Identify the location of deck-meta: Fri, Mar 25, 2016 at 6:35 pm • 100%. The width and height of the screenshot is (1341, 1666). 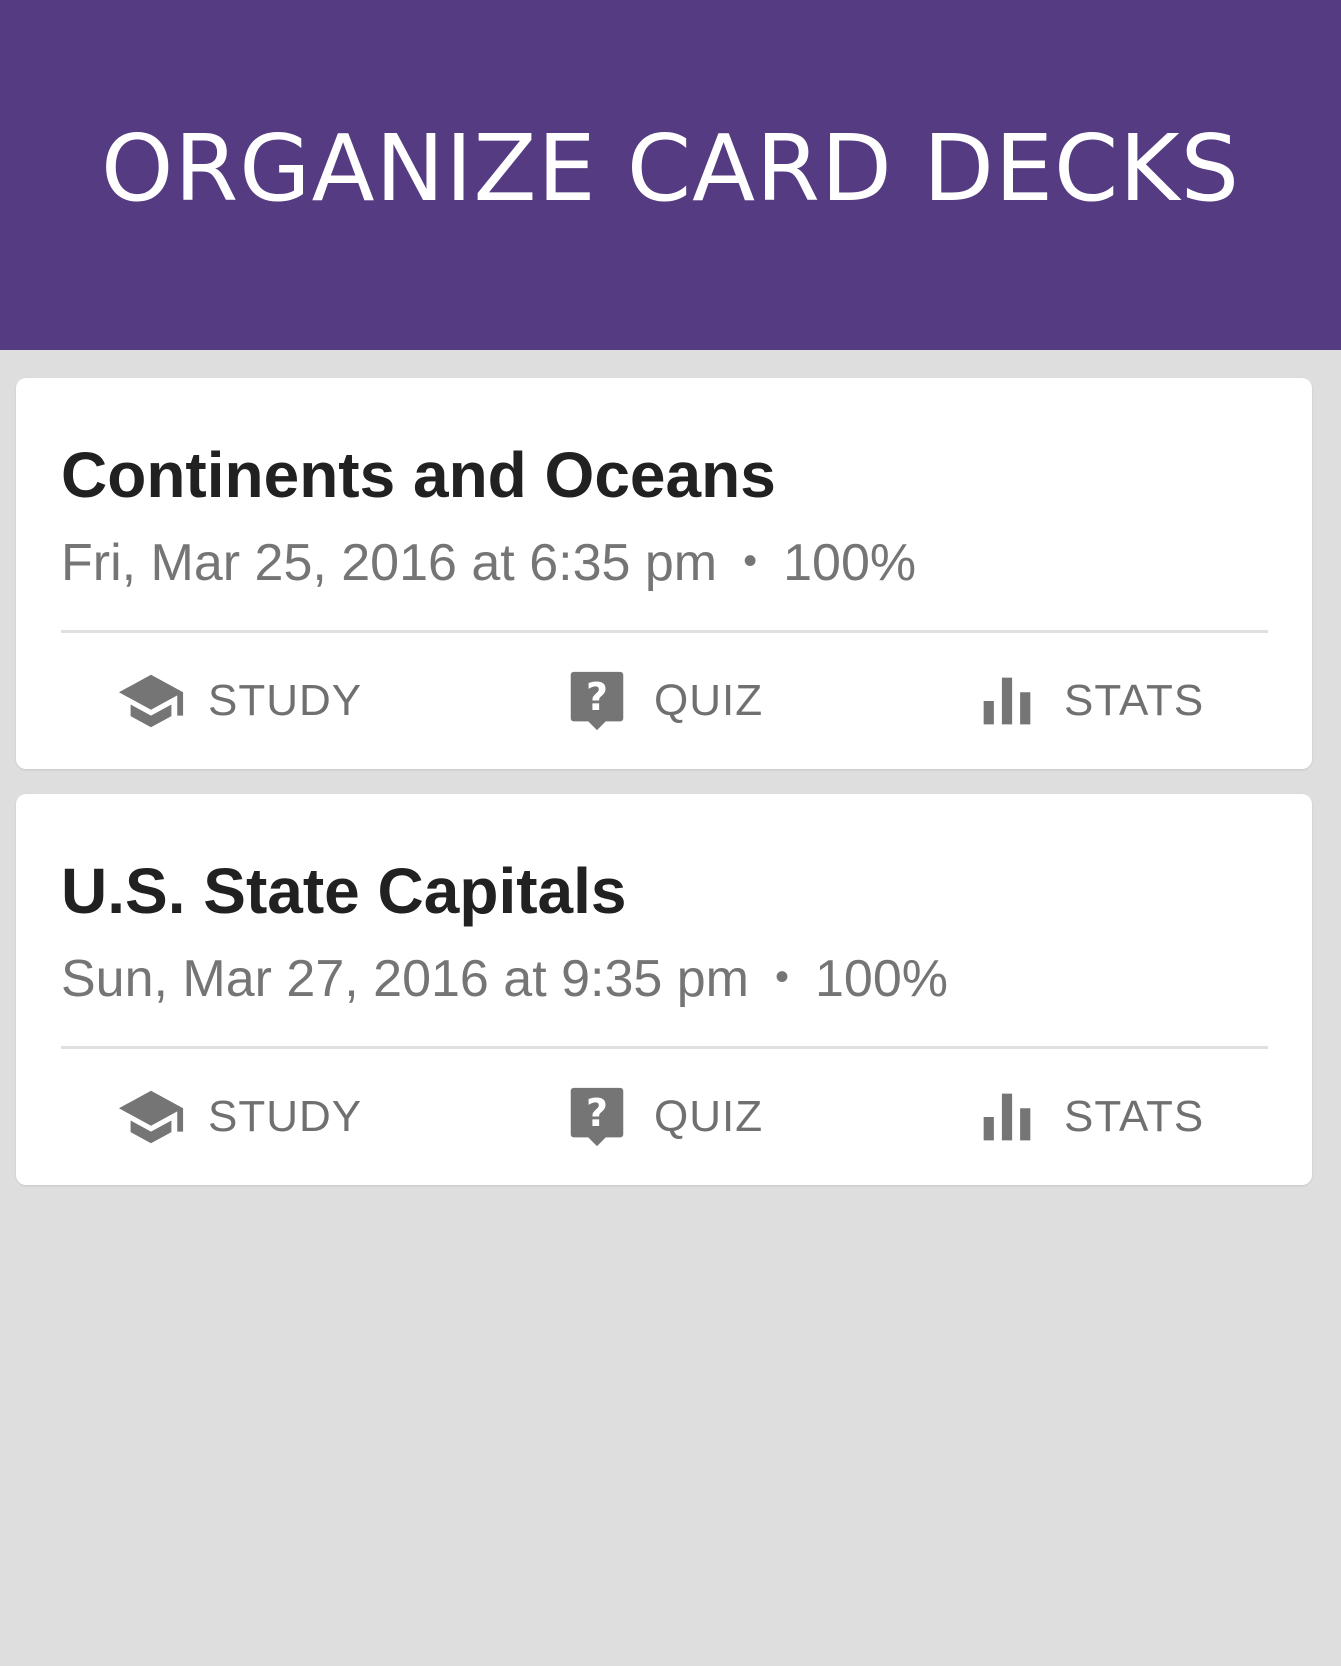
(488, 563).